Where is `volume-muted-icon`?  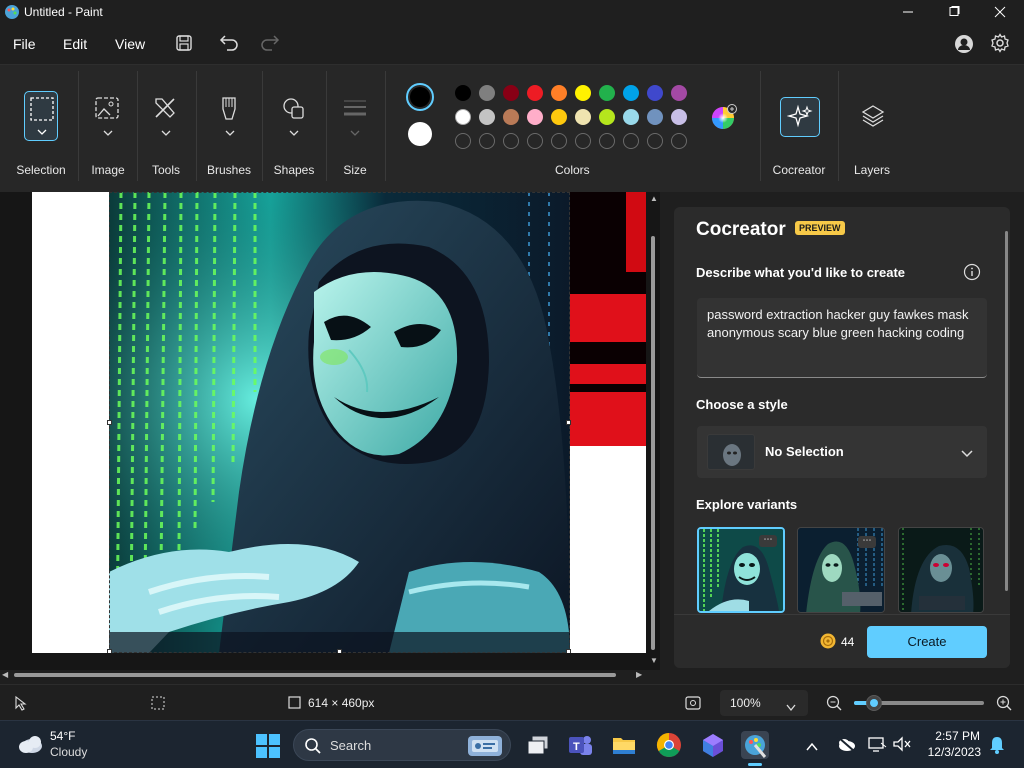 volume-muted-icon is located at coordinates (902, 746).